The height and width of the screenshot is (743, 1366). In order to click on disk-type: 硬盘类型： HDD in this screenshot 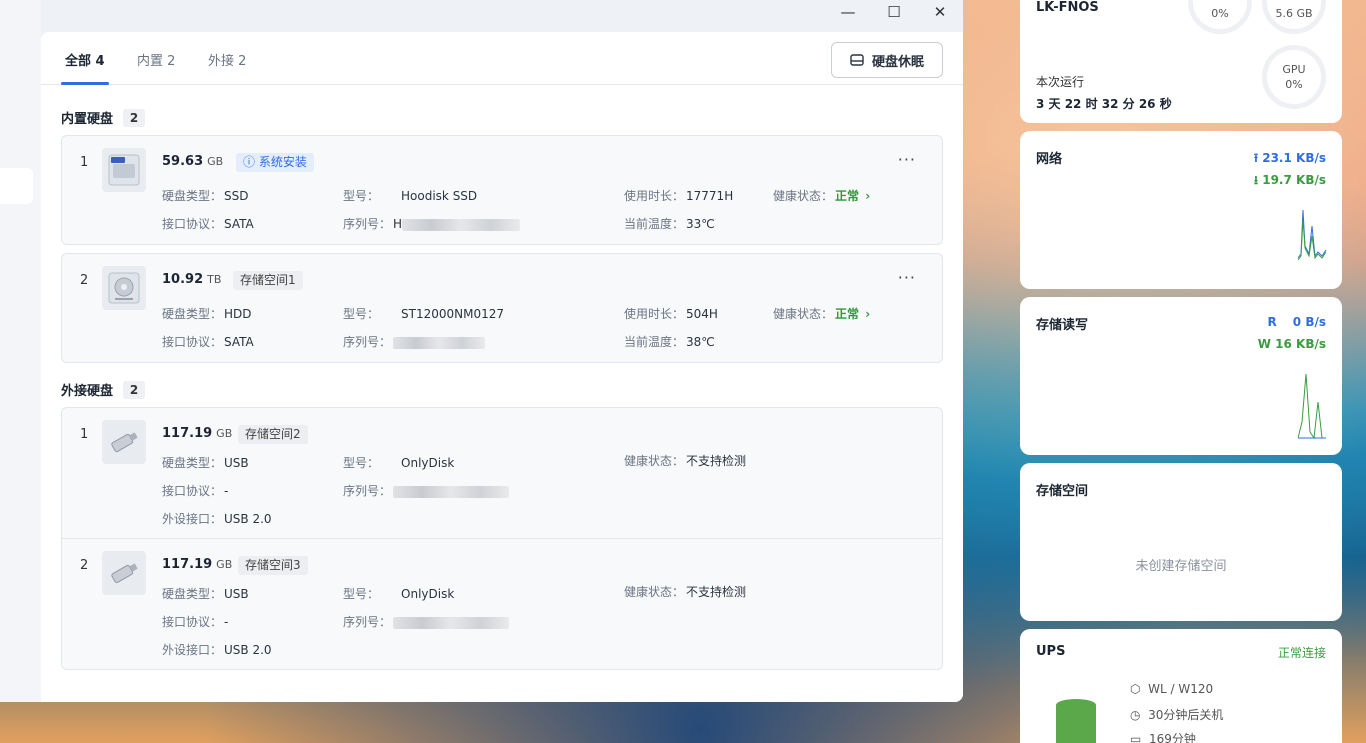, I will do `click(207, 314)`.